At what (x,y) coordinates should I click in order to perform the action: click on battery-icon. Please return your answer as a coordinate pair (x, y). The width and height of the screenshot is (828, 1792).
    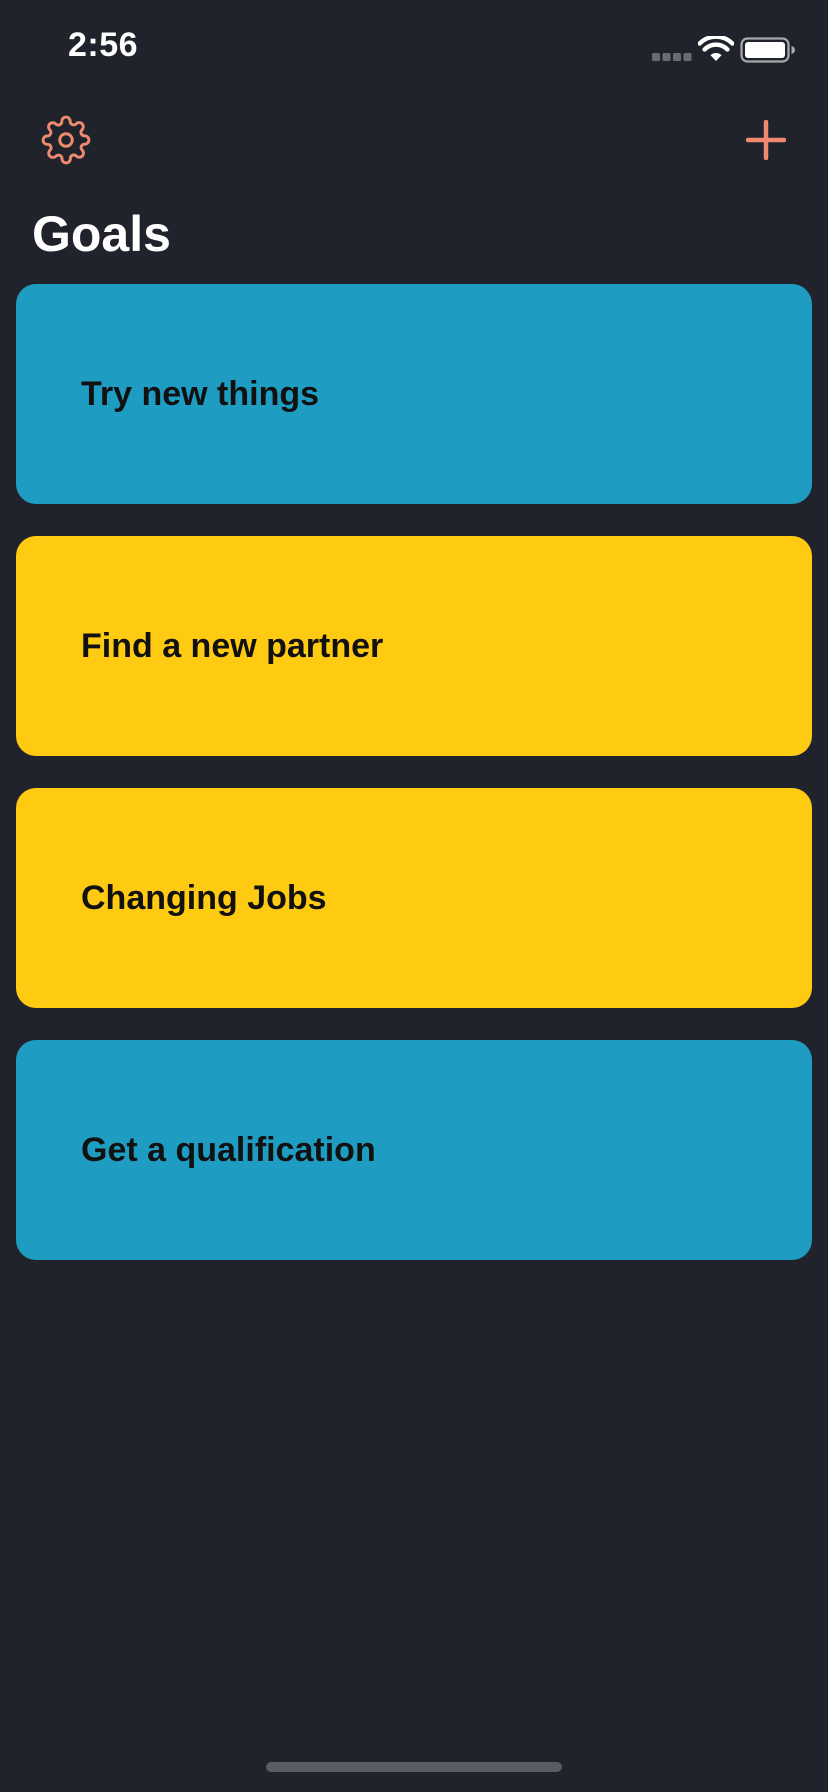
    Looking at the image, I should click on (767, 50).